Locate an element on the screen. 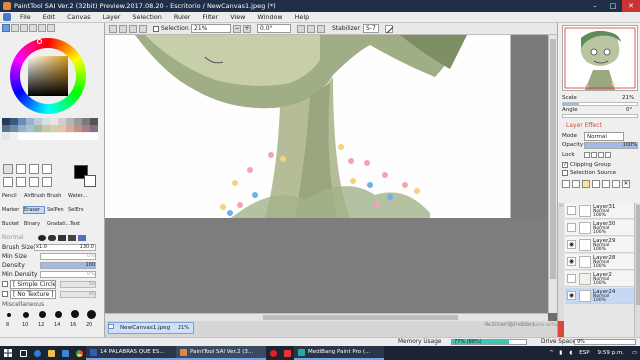 The height and width of the screenshot is (360, 640). new-folder-icon is located at coordinates (586, 184).